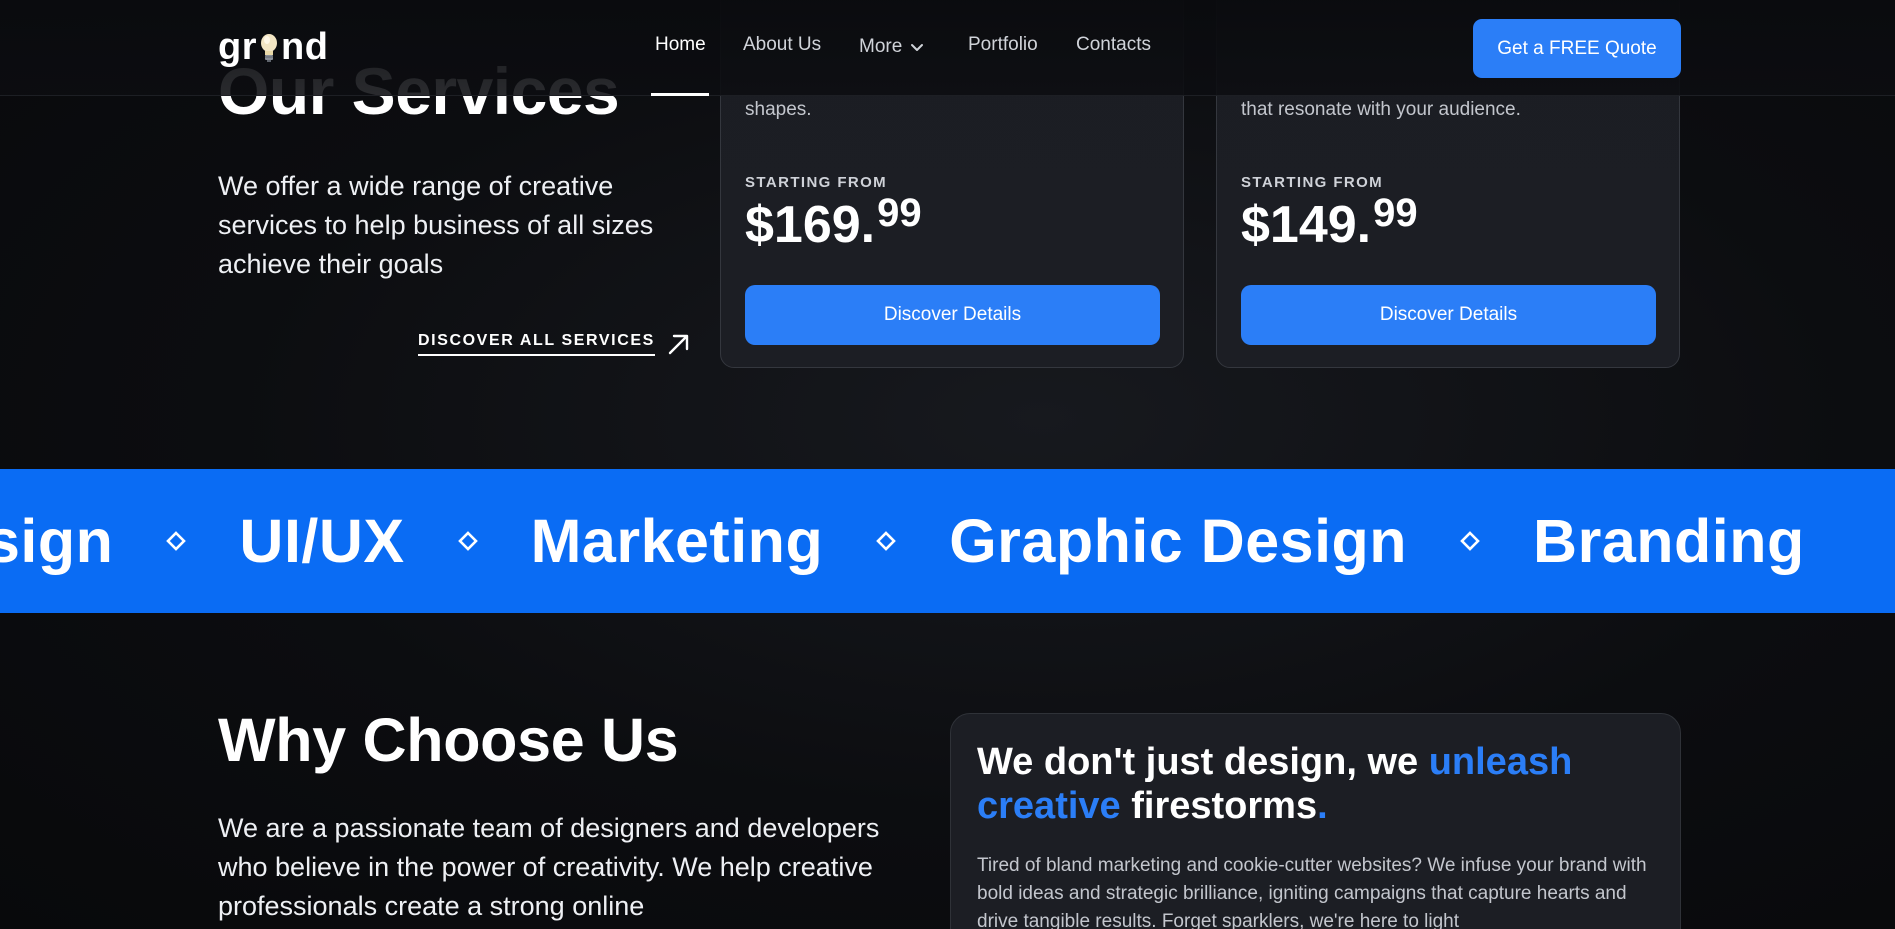 The height and width of the screenshot is (929, 1895). Describe the element at coordinates (237, 47) in the screenshot. I see `logo-text-left: gr` at that location.